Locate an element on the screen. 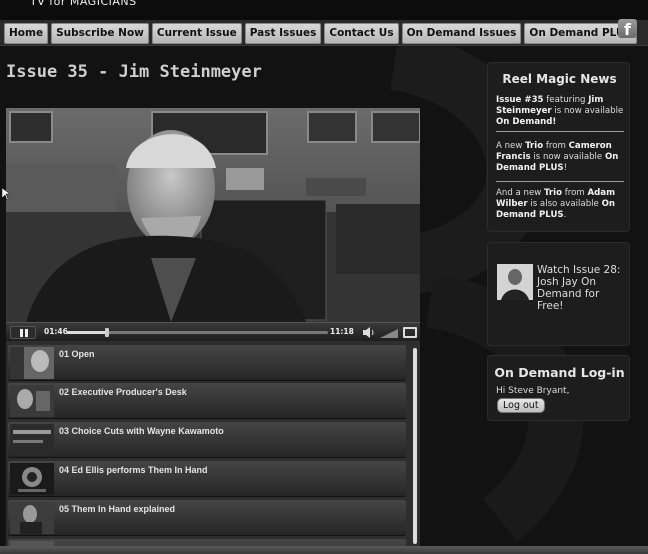 The width and height of the screenshot is (648, 554). mouse-cursor-icon is located at coordinates (6, 194).